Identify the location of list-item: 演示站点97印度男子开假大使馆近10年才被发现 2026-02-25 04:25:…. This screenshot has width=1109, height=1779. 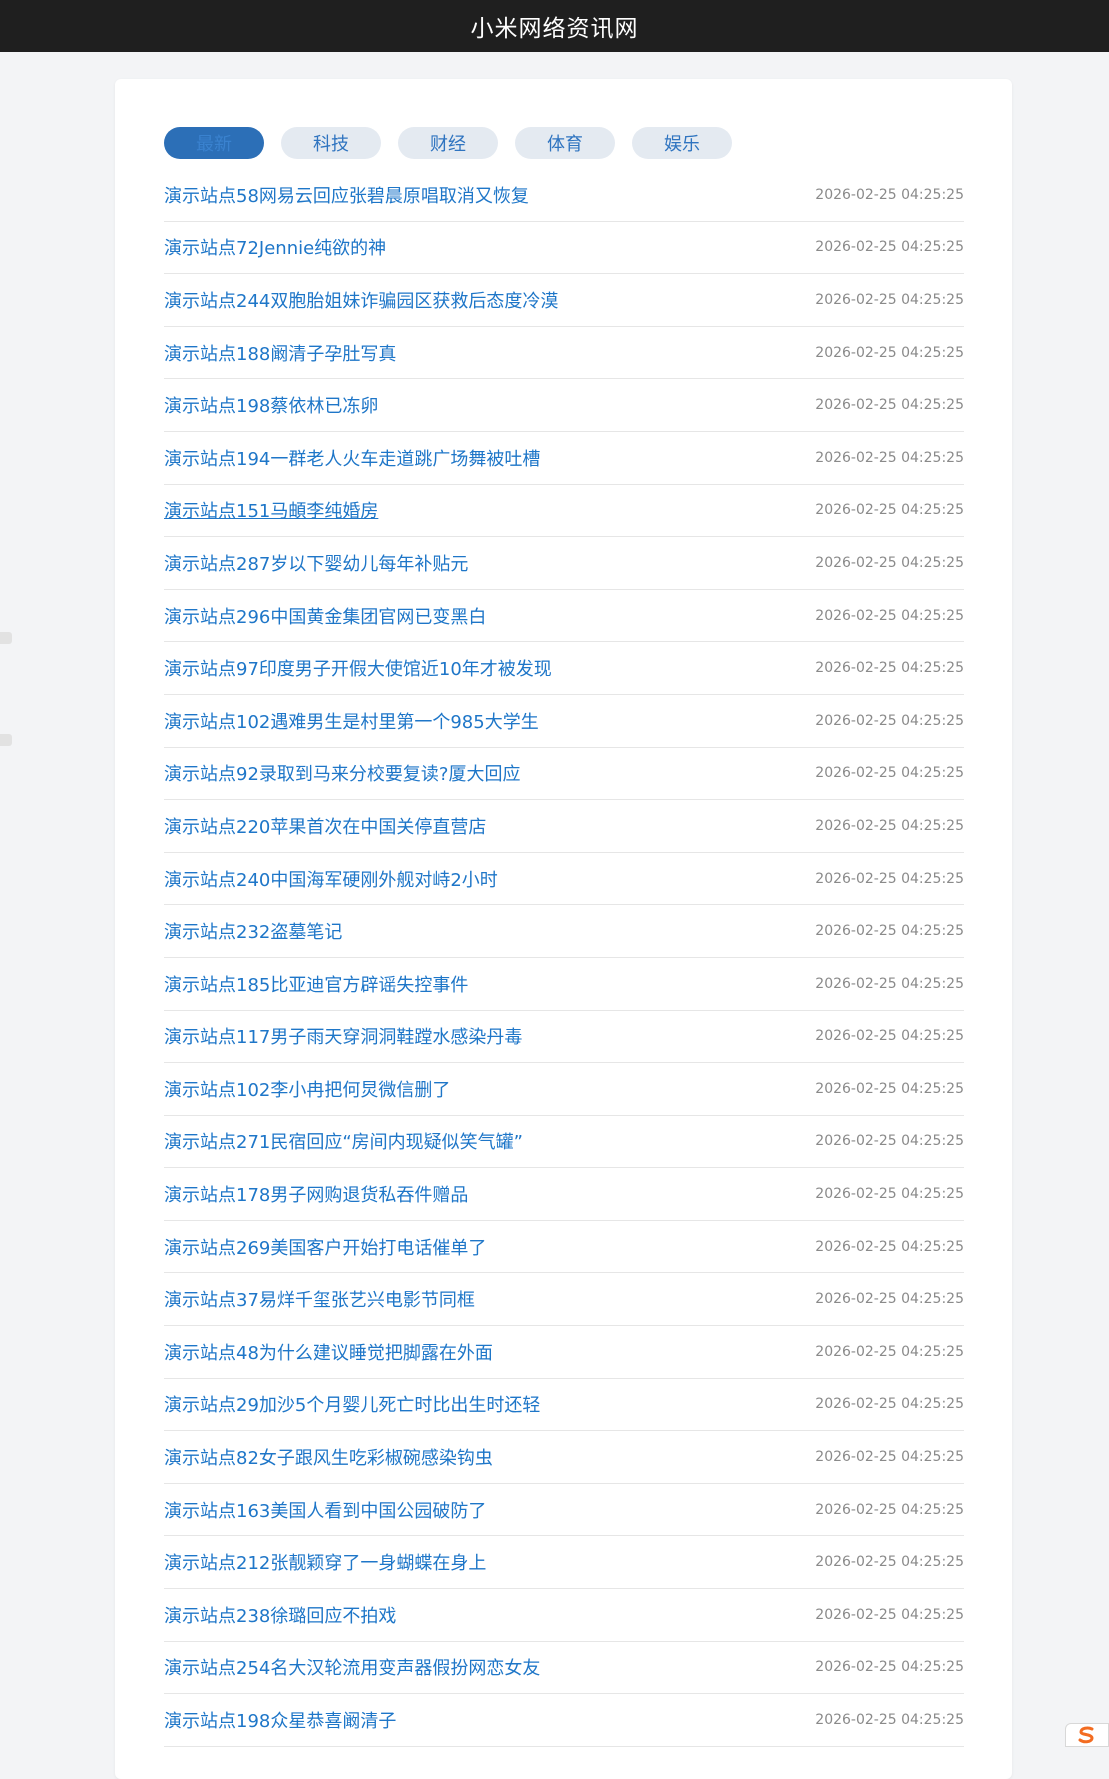
(564, 668).